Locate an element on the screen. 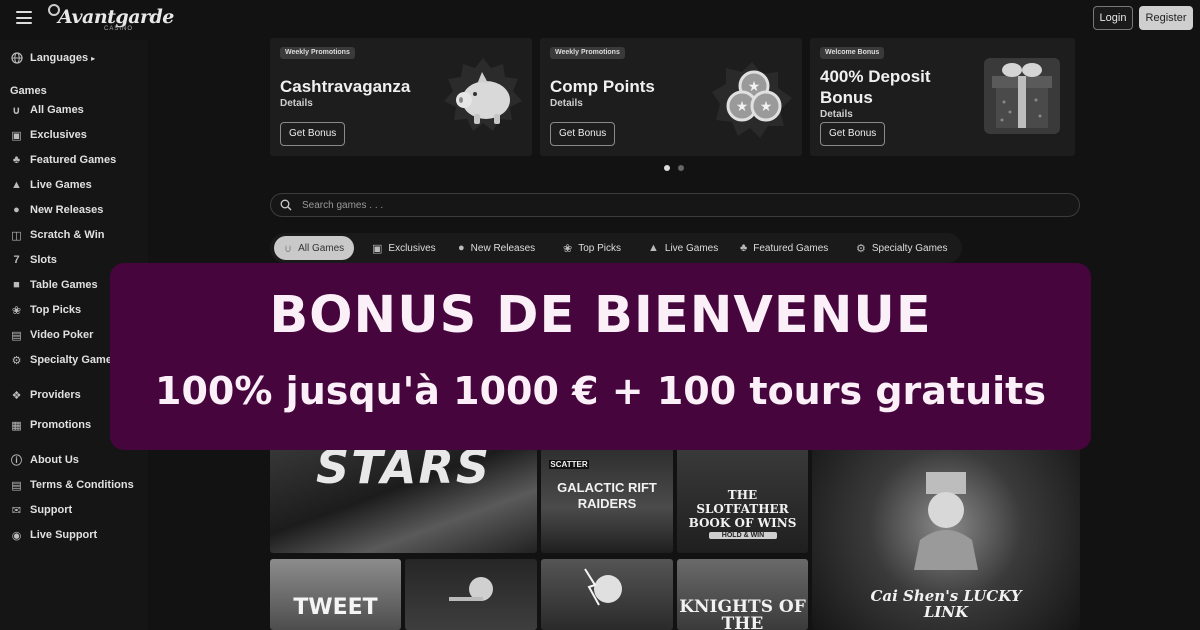 Image resolution: width=1200 pixels, height=630 pixels. game-tile-galactic-rift-raiders: SCATTER GALACTIC RIFT RAIDERS is located at coordinates (607, 496).